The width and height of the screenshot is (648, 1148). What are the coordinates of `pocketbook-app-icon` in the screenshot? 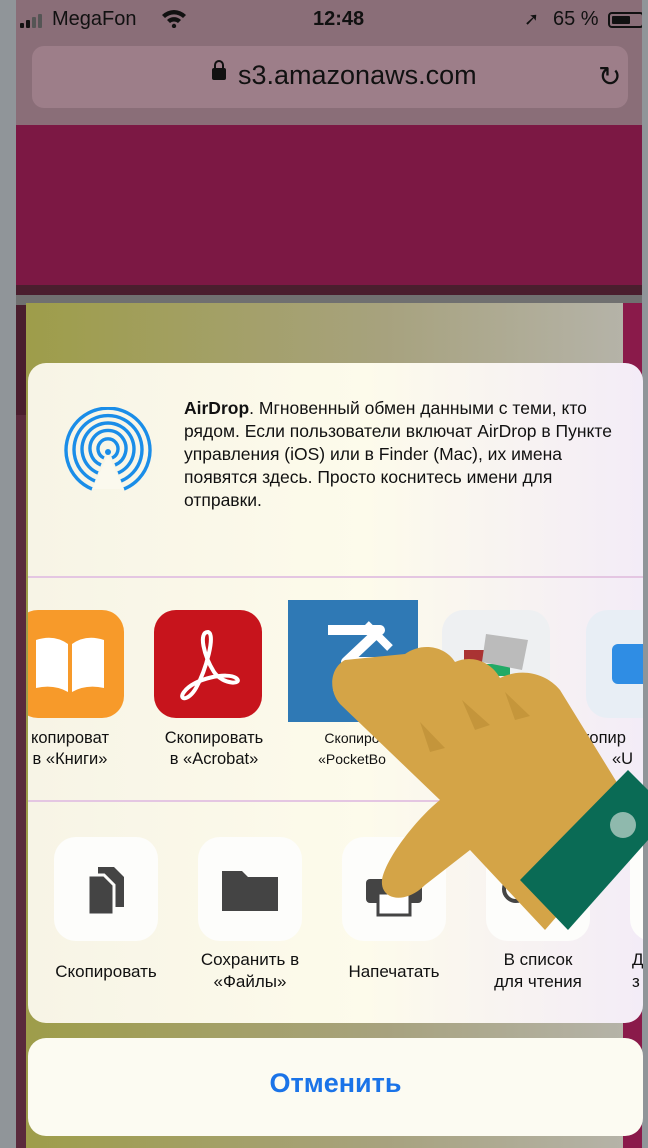 It's located at (353, 661).